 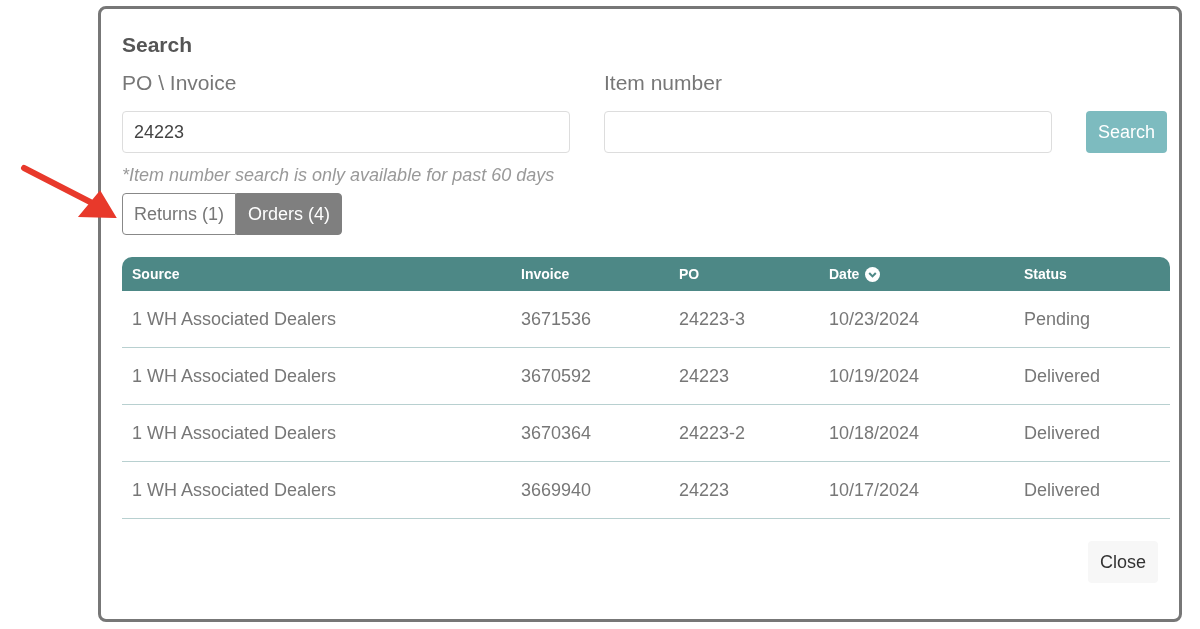 I want to click on table-cell-text: 10/18/2024, so click(x=874, y=433).